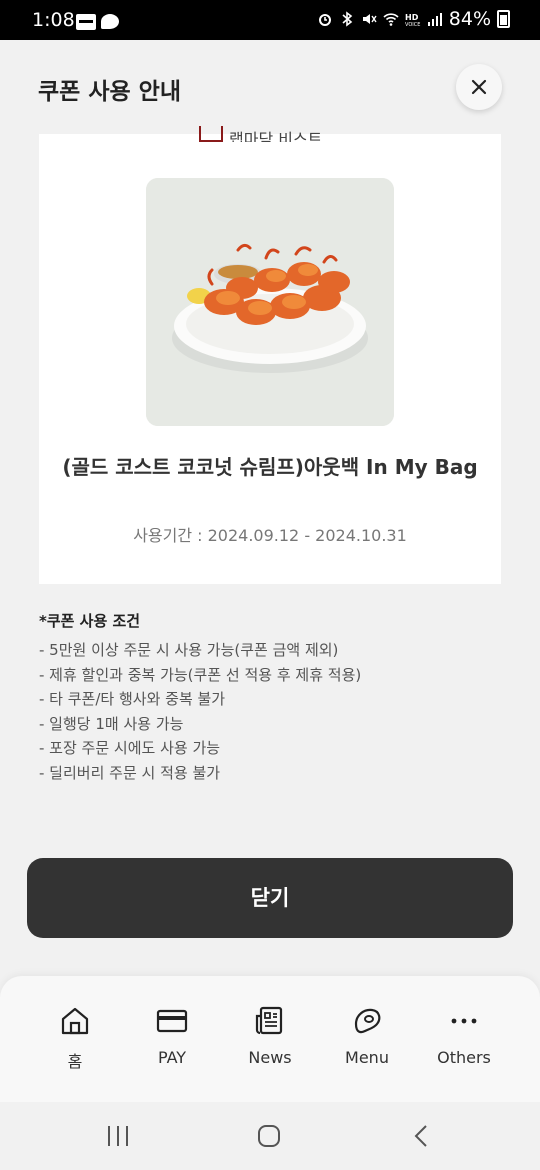 Image resolution: width=540 pixels, height=1170 pixels. I want to click on condition-item: - 타 쿠폰/타 행사와 중복 불가, so click(132, 699).